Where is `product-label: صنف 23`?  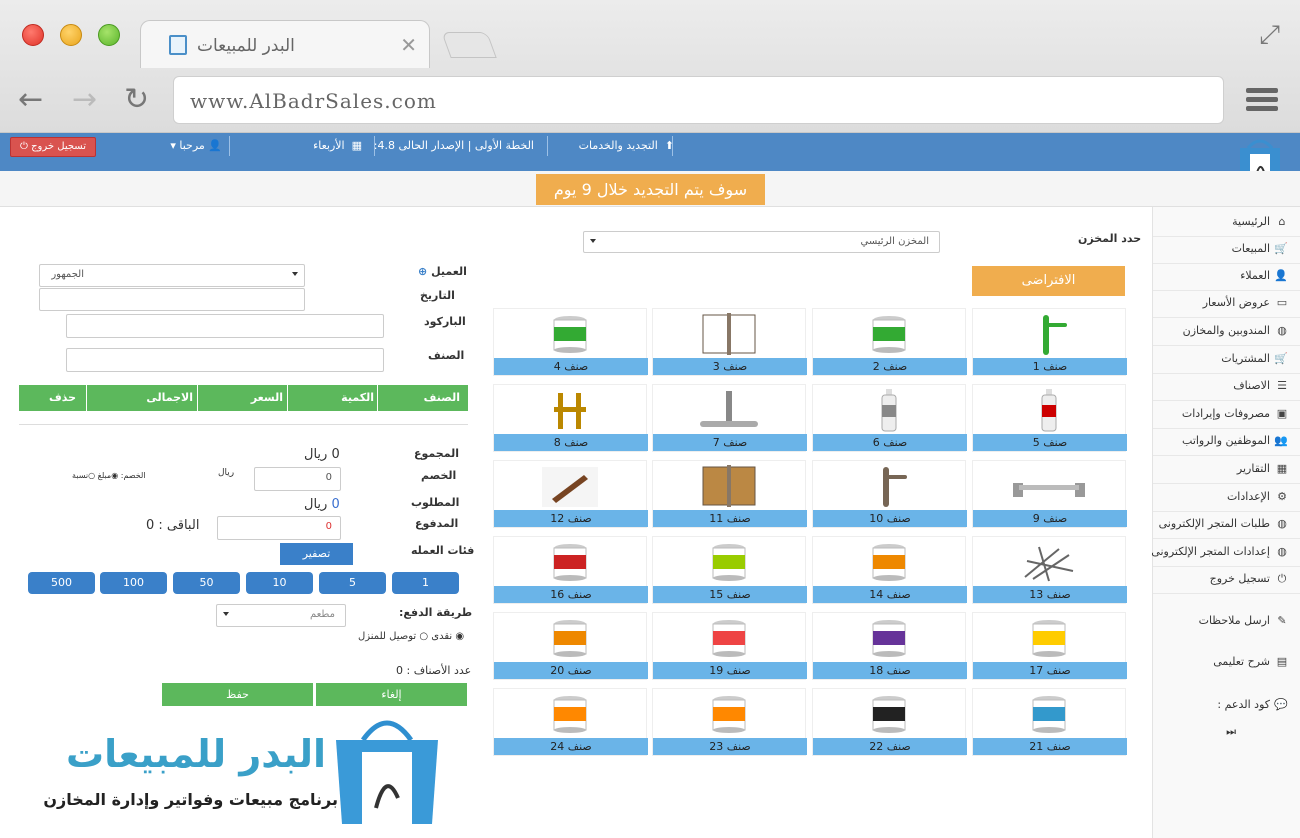 product-label: صنف 23 is located at coordinates (730, 746).